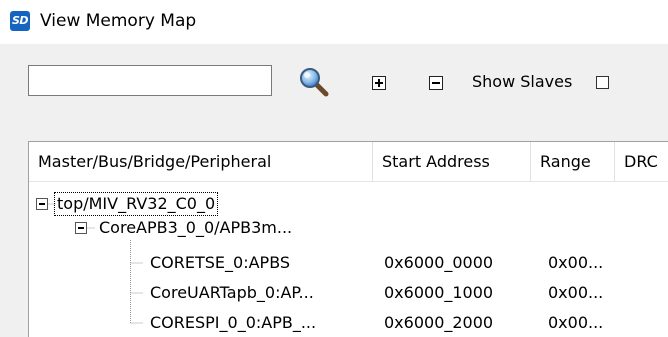 Image resolution: width=668 pixels, height=337 pixels. Describe the element at coordinates (334, 22) in the screenshot. I see `title-bar: SD View Memory Map` at that location.